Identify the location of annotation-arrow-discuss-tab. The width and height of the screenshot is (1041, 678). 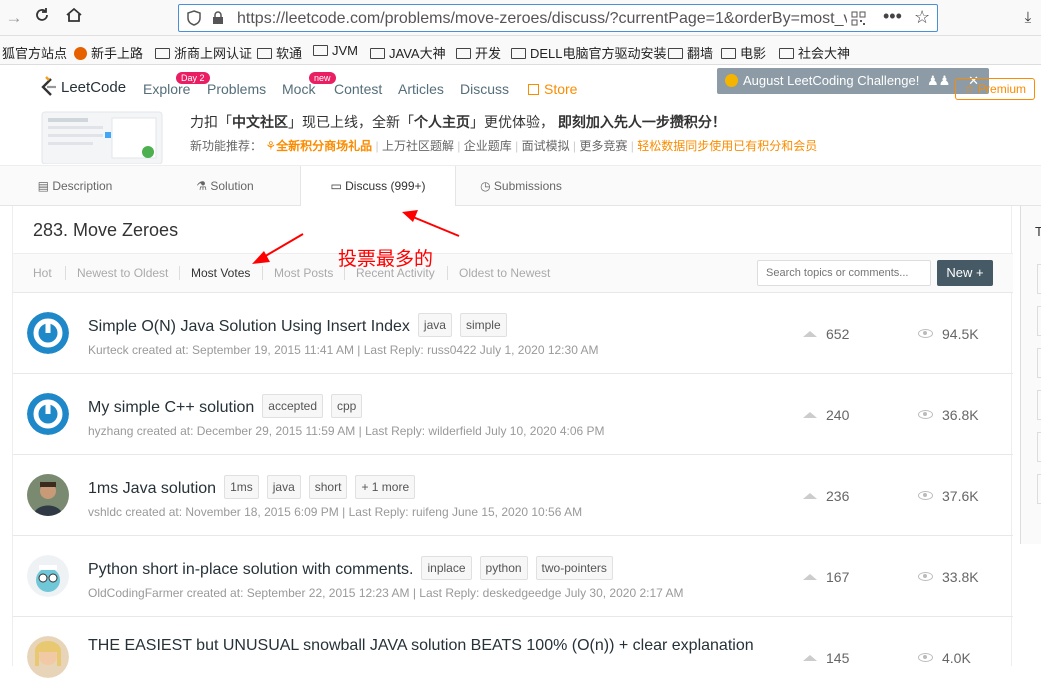
(431, 223).